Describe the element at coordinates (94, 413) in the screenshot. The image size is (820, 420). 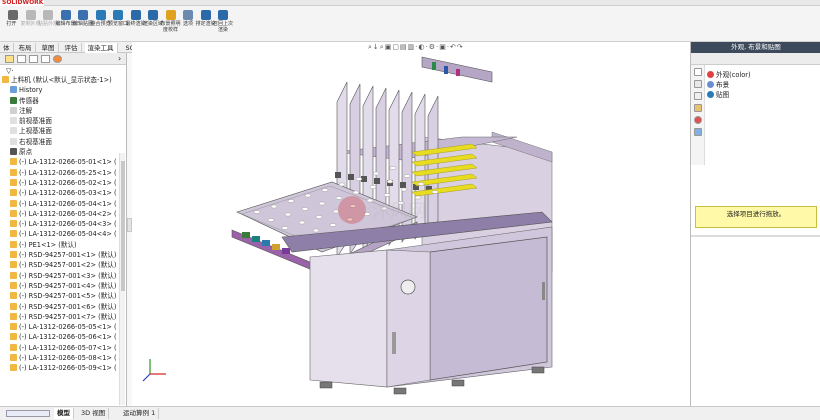
I see `bottom-tab: 3D 视图` at that location.